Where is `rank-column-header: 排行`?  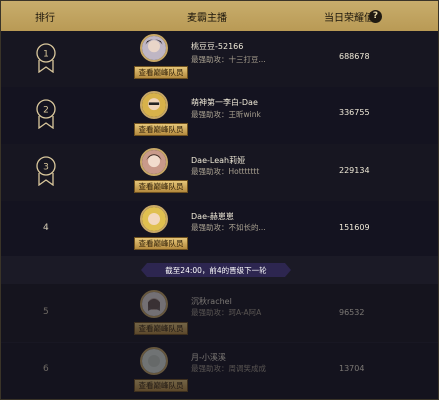
rank-column-header: 排行 is located at coordinates (45, 18).